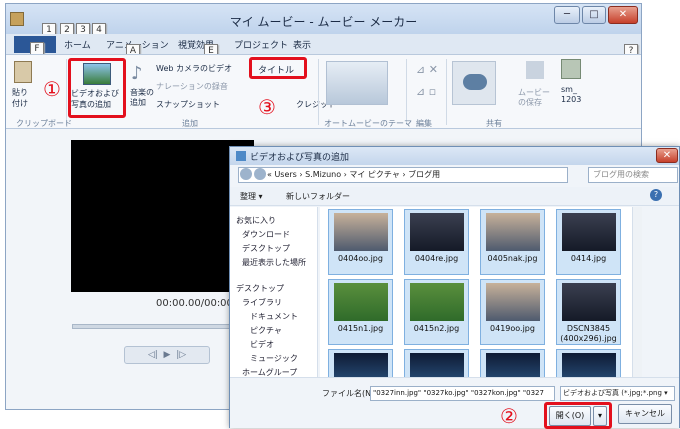 Image resolution: width=680 pixels, height=429 pixels. Describe the element at coordinates (588, 258) in the screenshot. I see `file-name: 0414.jpg` at that location.